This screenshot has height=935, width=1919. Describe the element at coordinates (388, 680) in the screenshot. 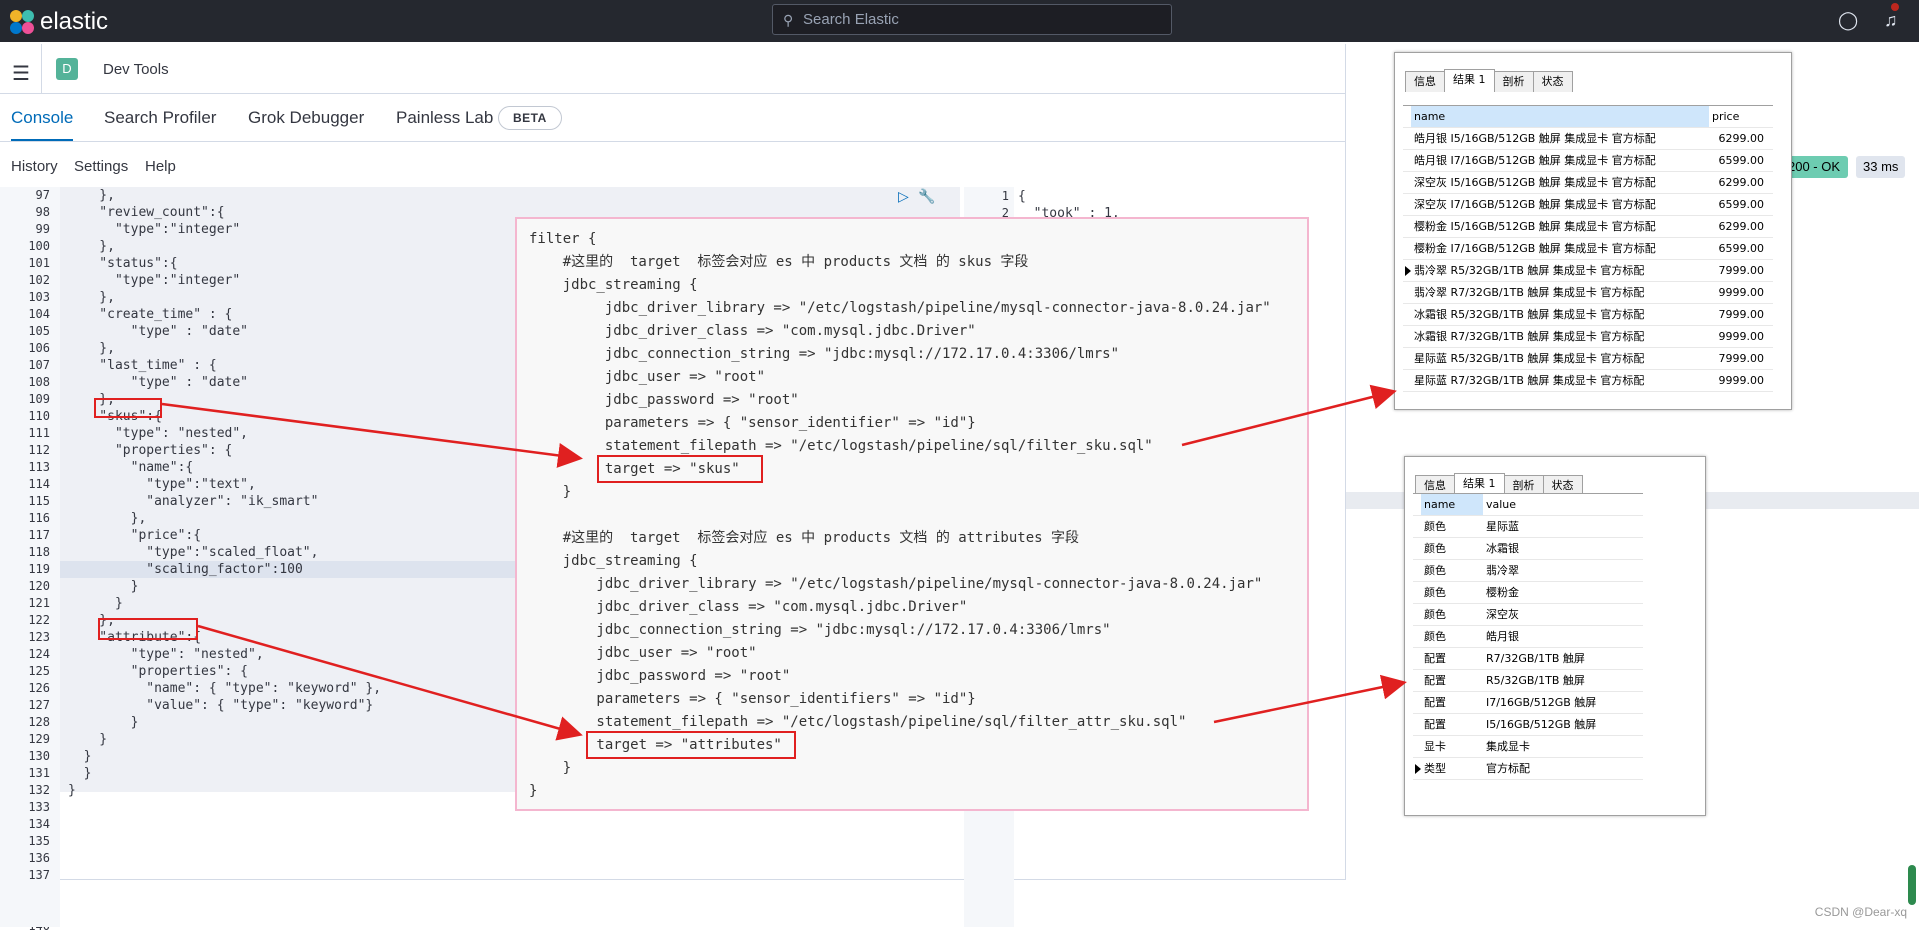

I see `arrow-attribute-to-target` at that location.